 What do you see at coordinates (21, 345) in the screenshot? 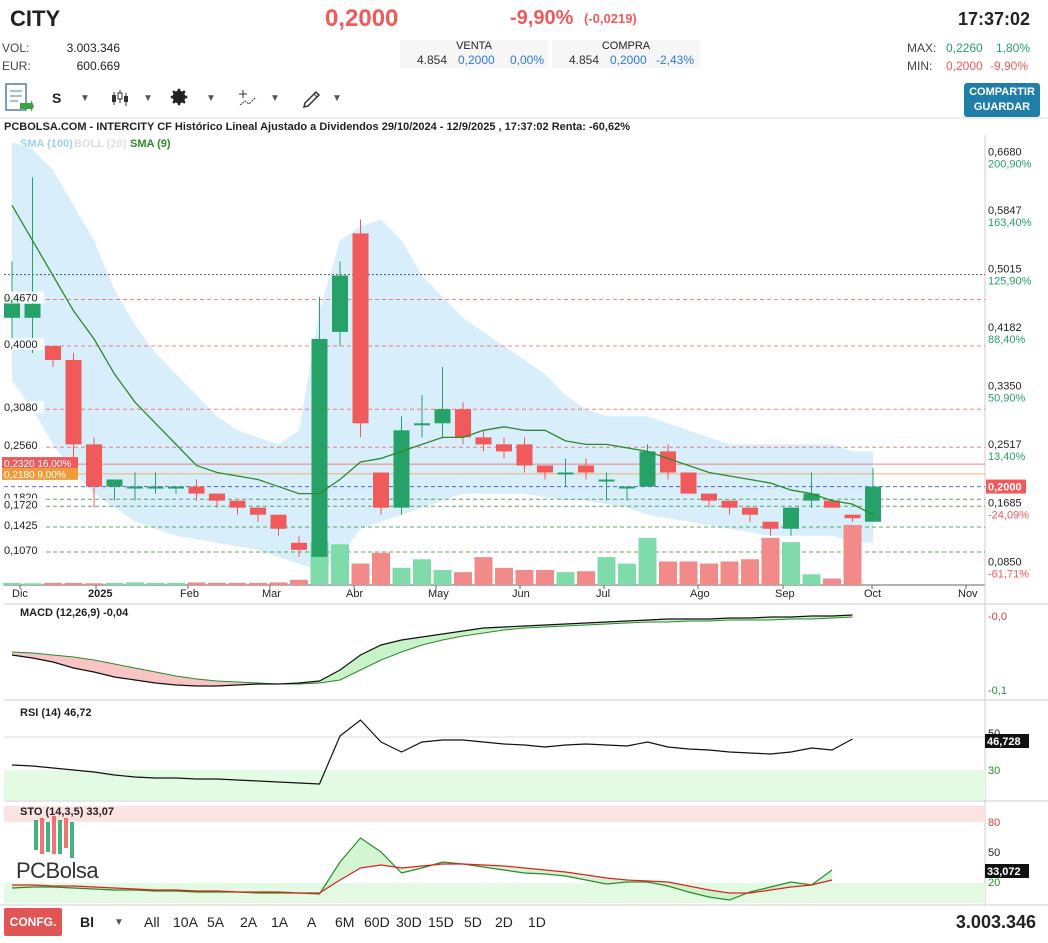
I see `left-price-label: 0,4000` at bounding box center [21, 345].